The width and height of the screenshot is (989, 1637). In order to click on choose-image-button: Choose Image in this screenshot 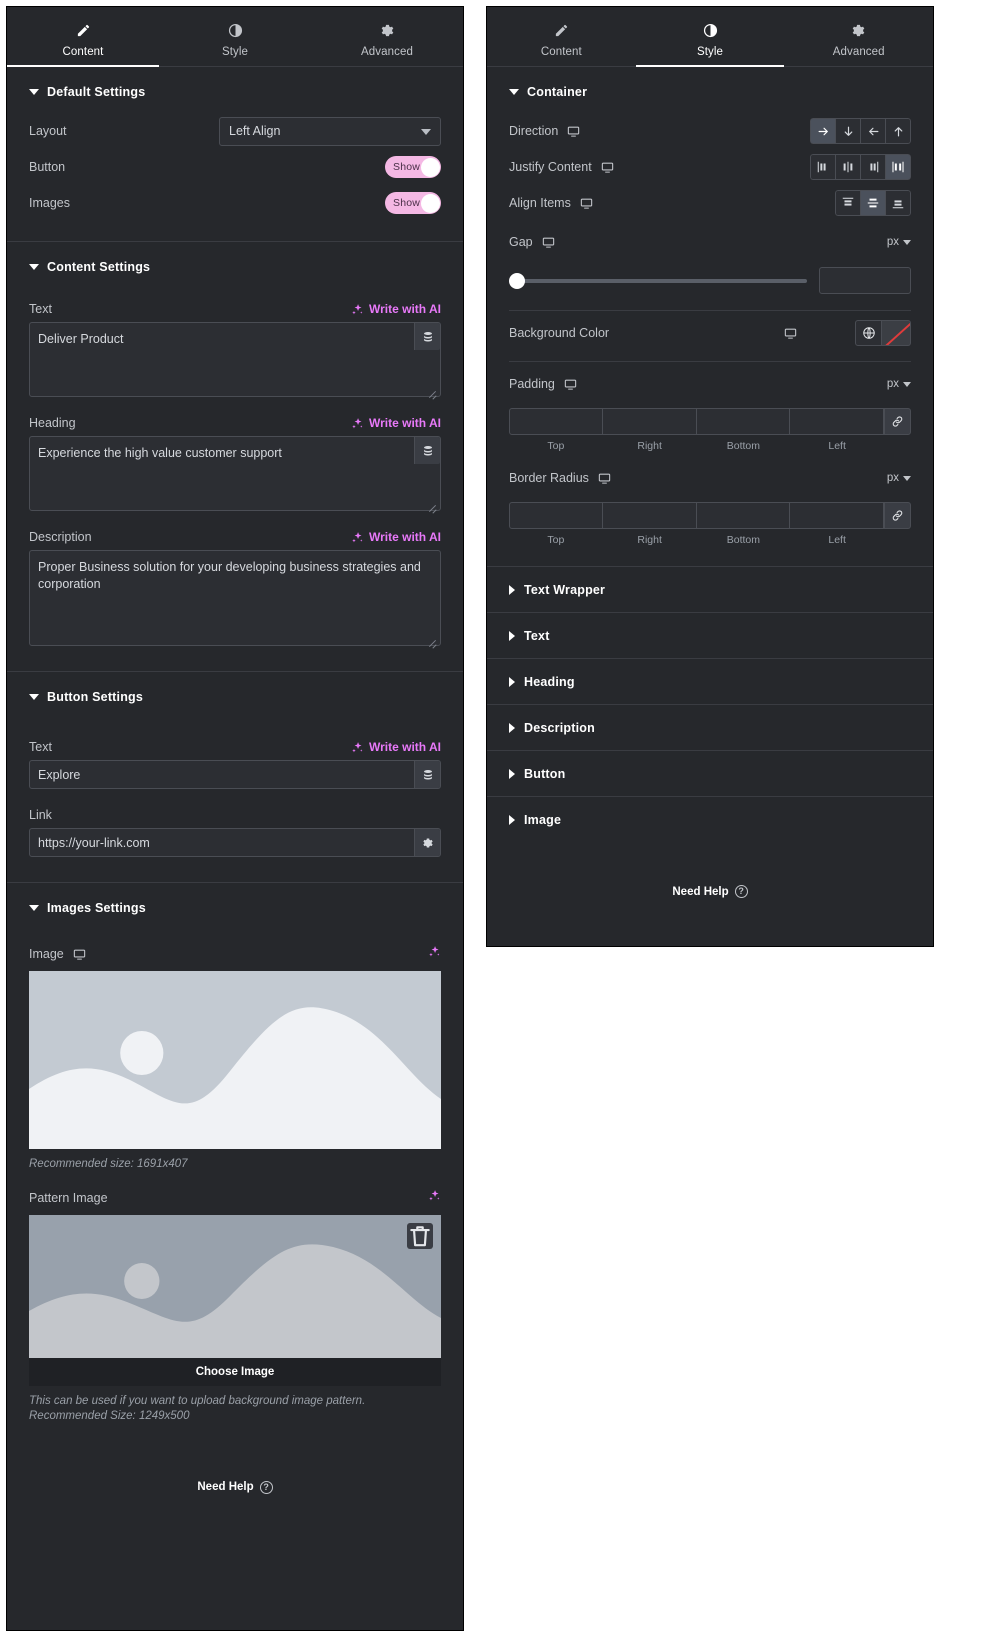, I will do `click(235, 1371)`.